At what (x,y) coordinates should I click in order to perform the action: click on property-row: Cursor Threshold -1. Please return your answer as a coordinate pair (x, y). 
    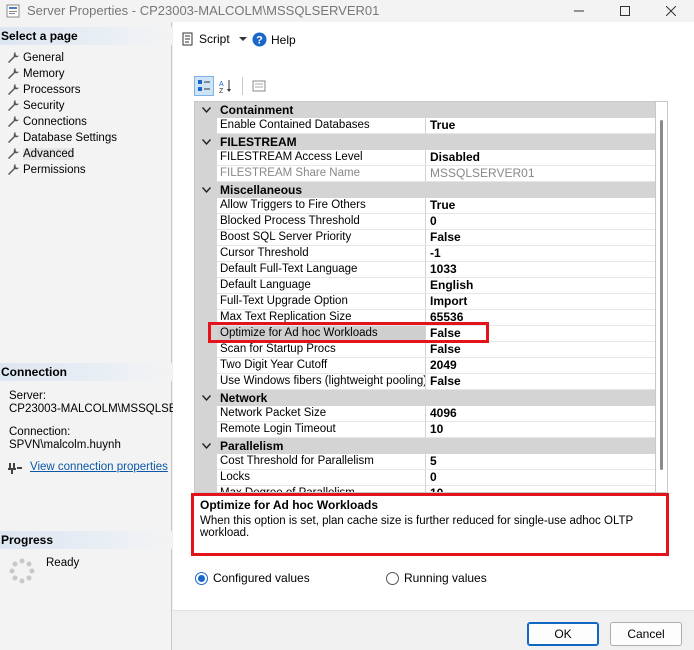
    Looking at the image, I should click on (425, 254).